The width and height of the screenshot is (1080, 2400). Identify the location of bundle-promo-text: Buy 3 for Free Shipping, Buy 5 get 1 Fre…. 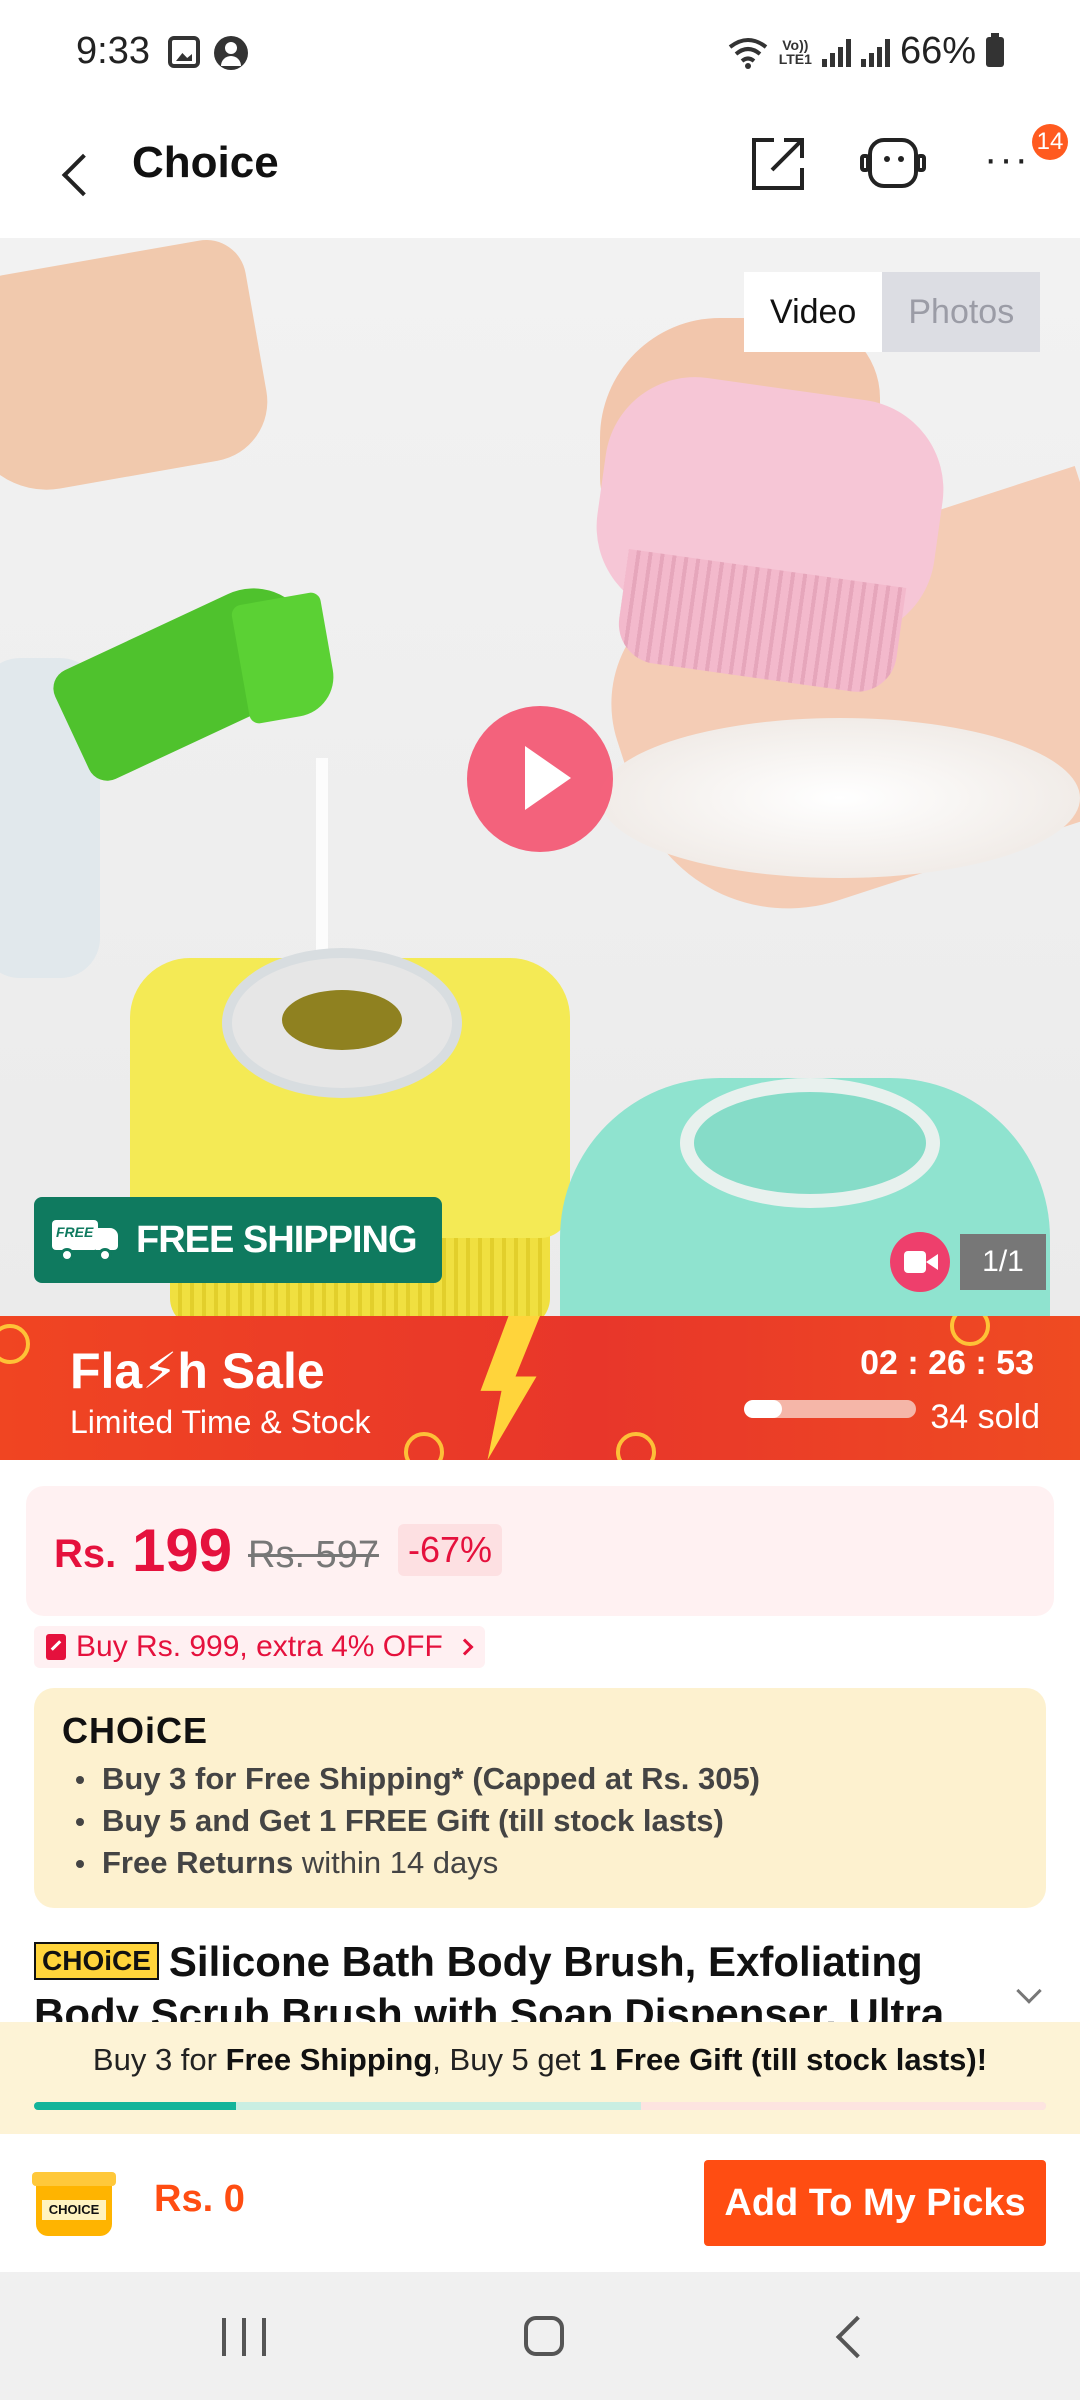
(540, 2060).